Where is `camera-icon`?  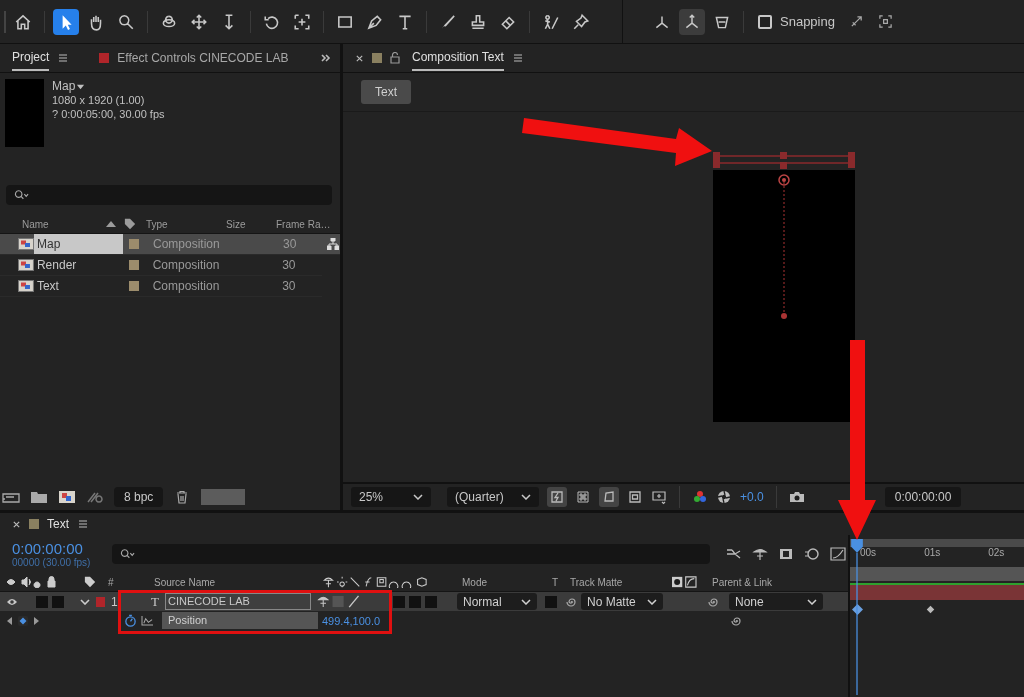
camera-icon is located at coordinates (796, 497).